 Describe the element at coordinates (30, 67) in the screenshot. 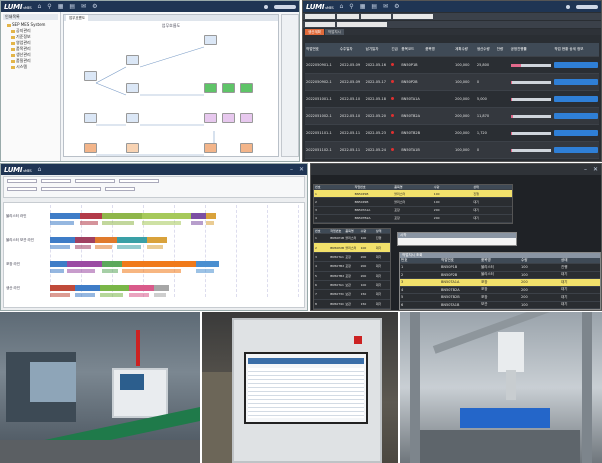

I see `tree-item: 시스템` at that location.